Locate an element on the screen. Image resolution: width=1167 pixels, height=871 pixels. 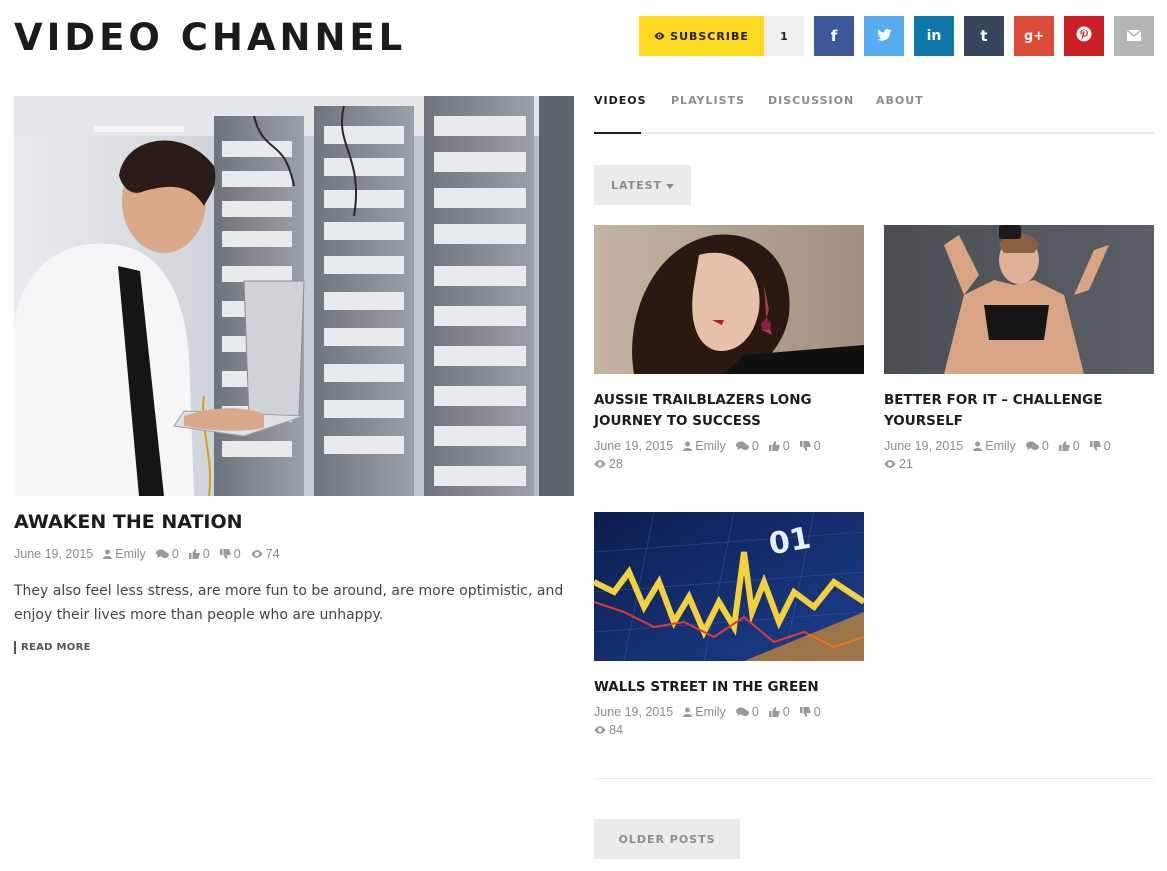
tab-discussion: DISCUSSION is located at coordinates (811, 112).